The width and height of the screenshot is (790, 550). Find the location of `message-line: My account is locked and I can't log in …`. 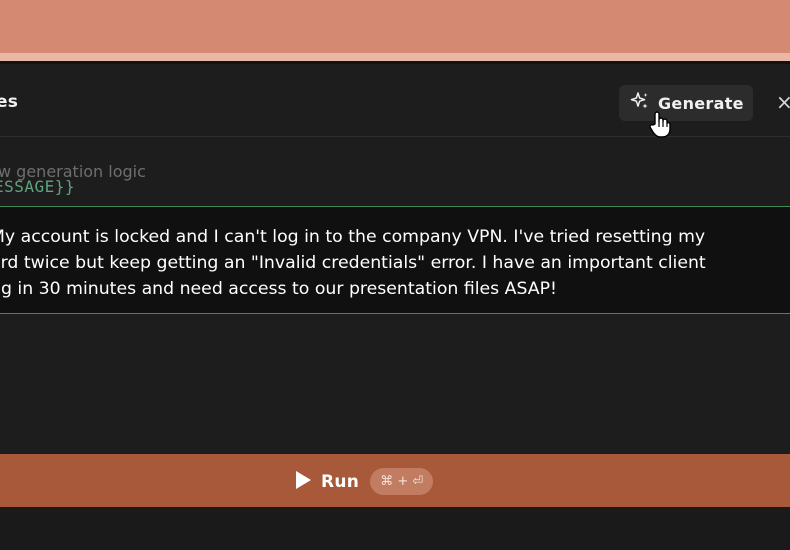

message-line: My account is locked and I can't log in … is located at coordinates (353, 237).